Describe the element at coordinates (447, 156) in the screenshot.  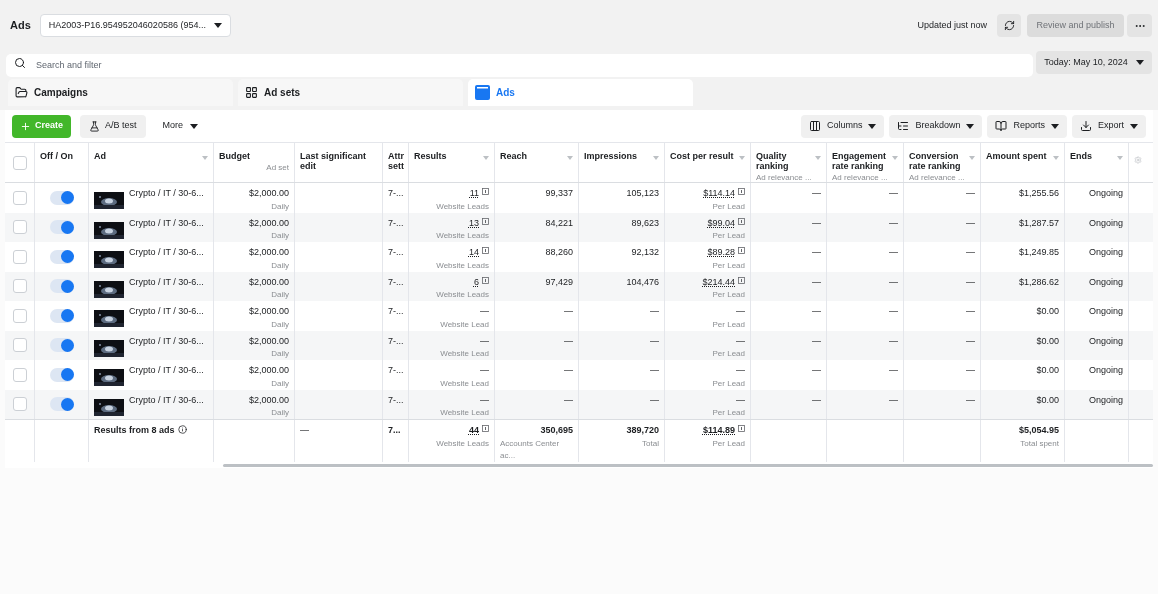
I see `column-header: Results` at that location.